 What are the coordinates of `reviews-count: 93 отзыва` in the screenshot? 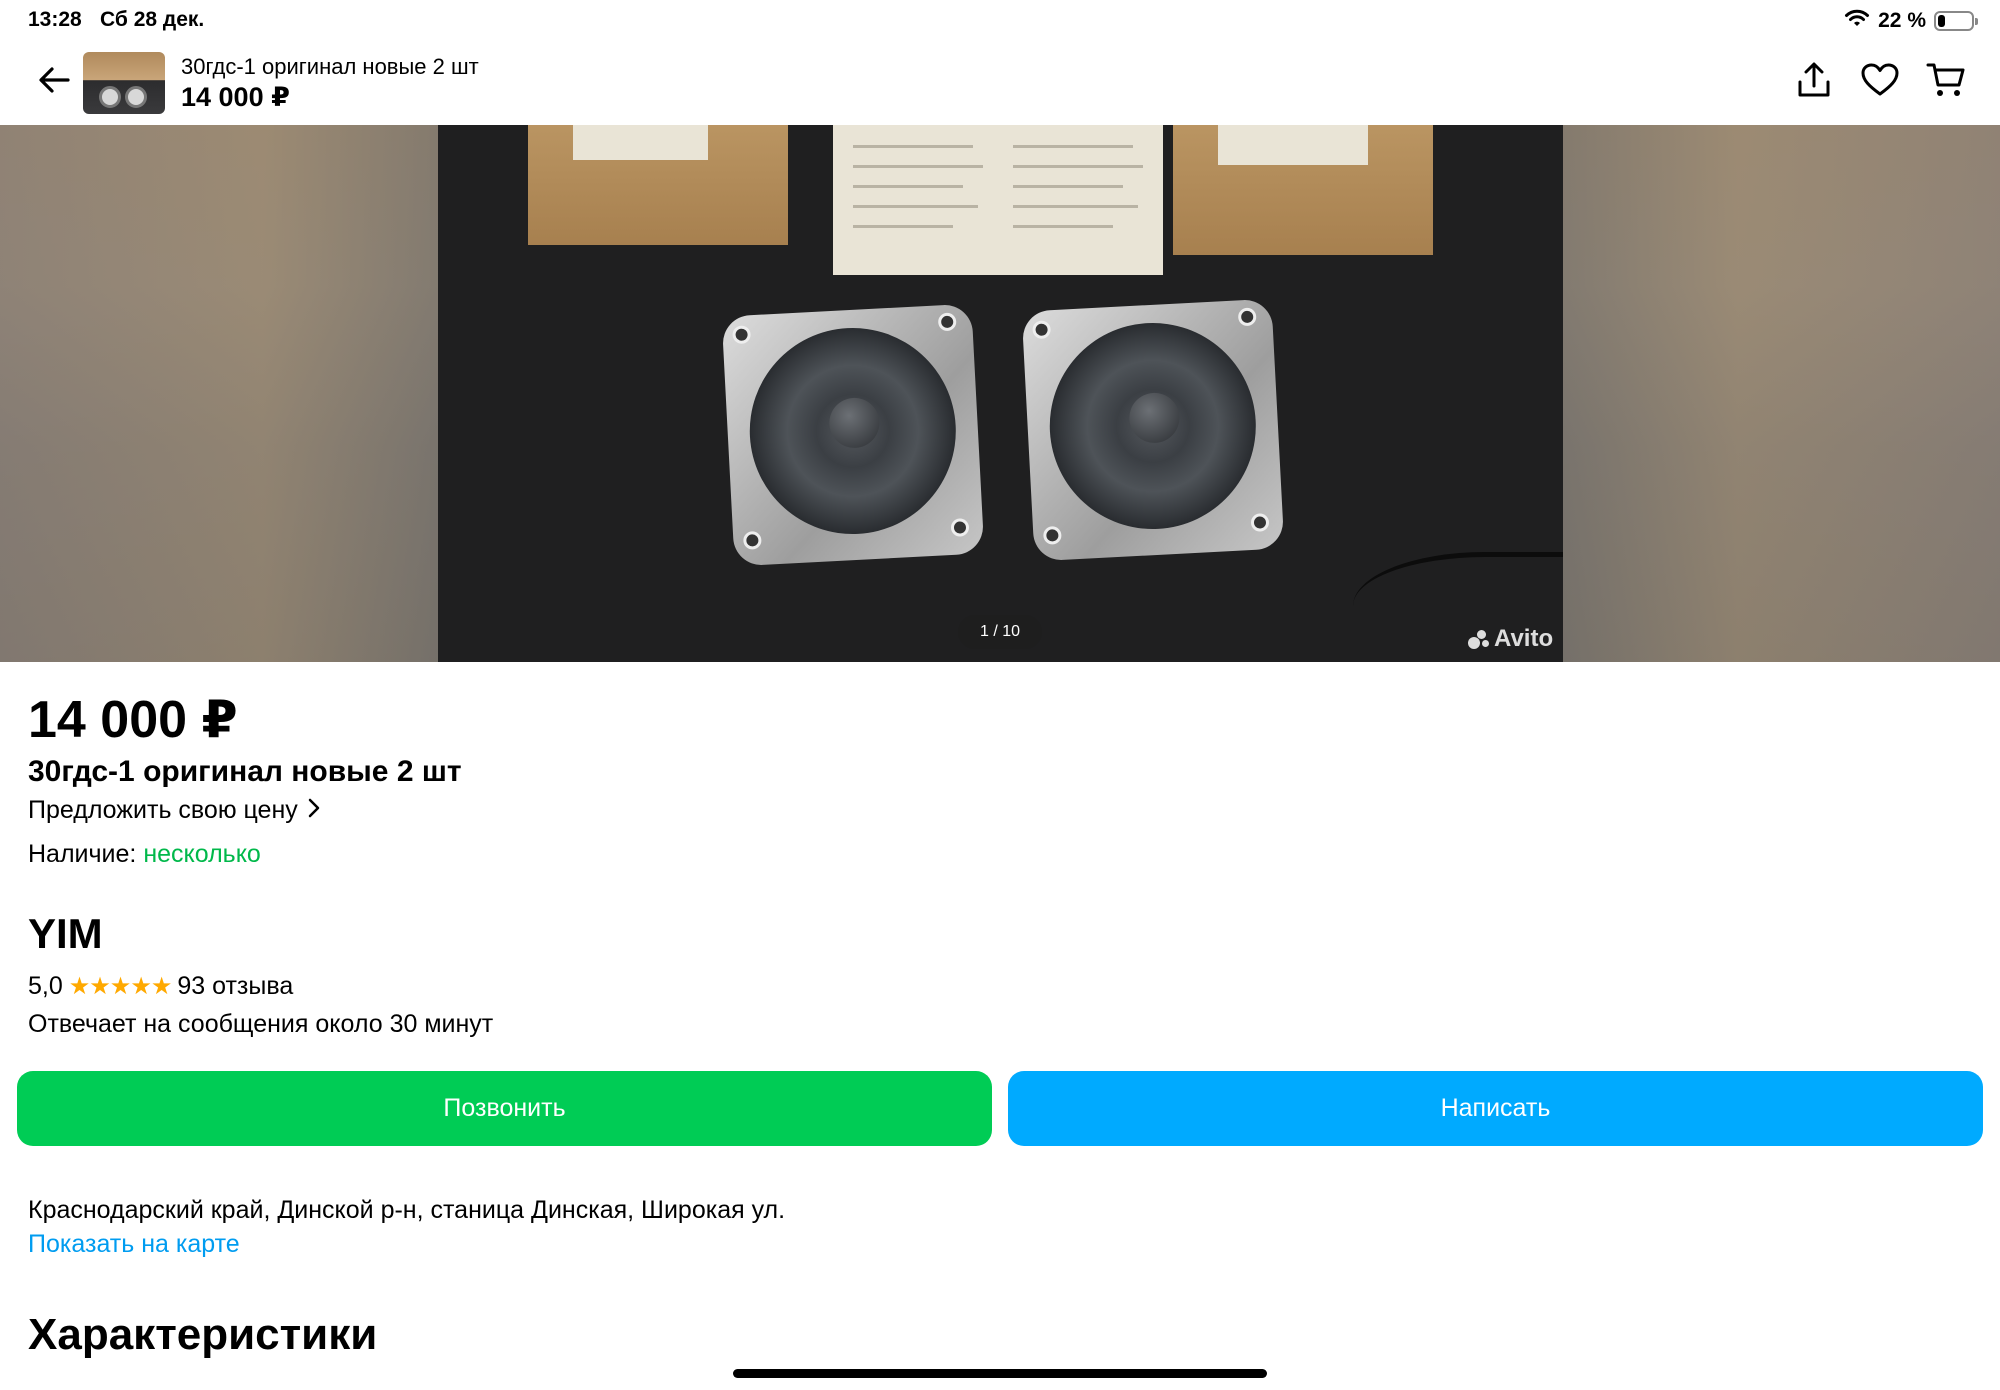 It's located at (235, 986).